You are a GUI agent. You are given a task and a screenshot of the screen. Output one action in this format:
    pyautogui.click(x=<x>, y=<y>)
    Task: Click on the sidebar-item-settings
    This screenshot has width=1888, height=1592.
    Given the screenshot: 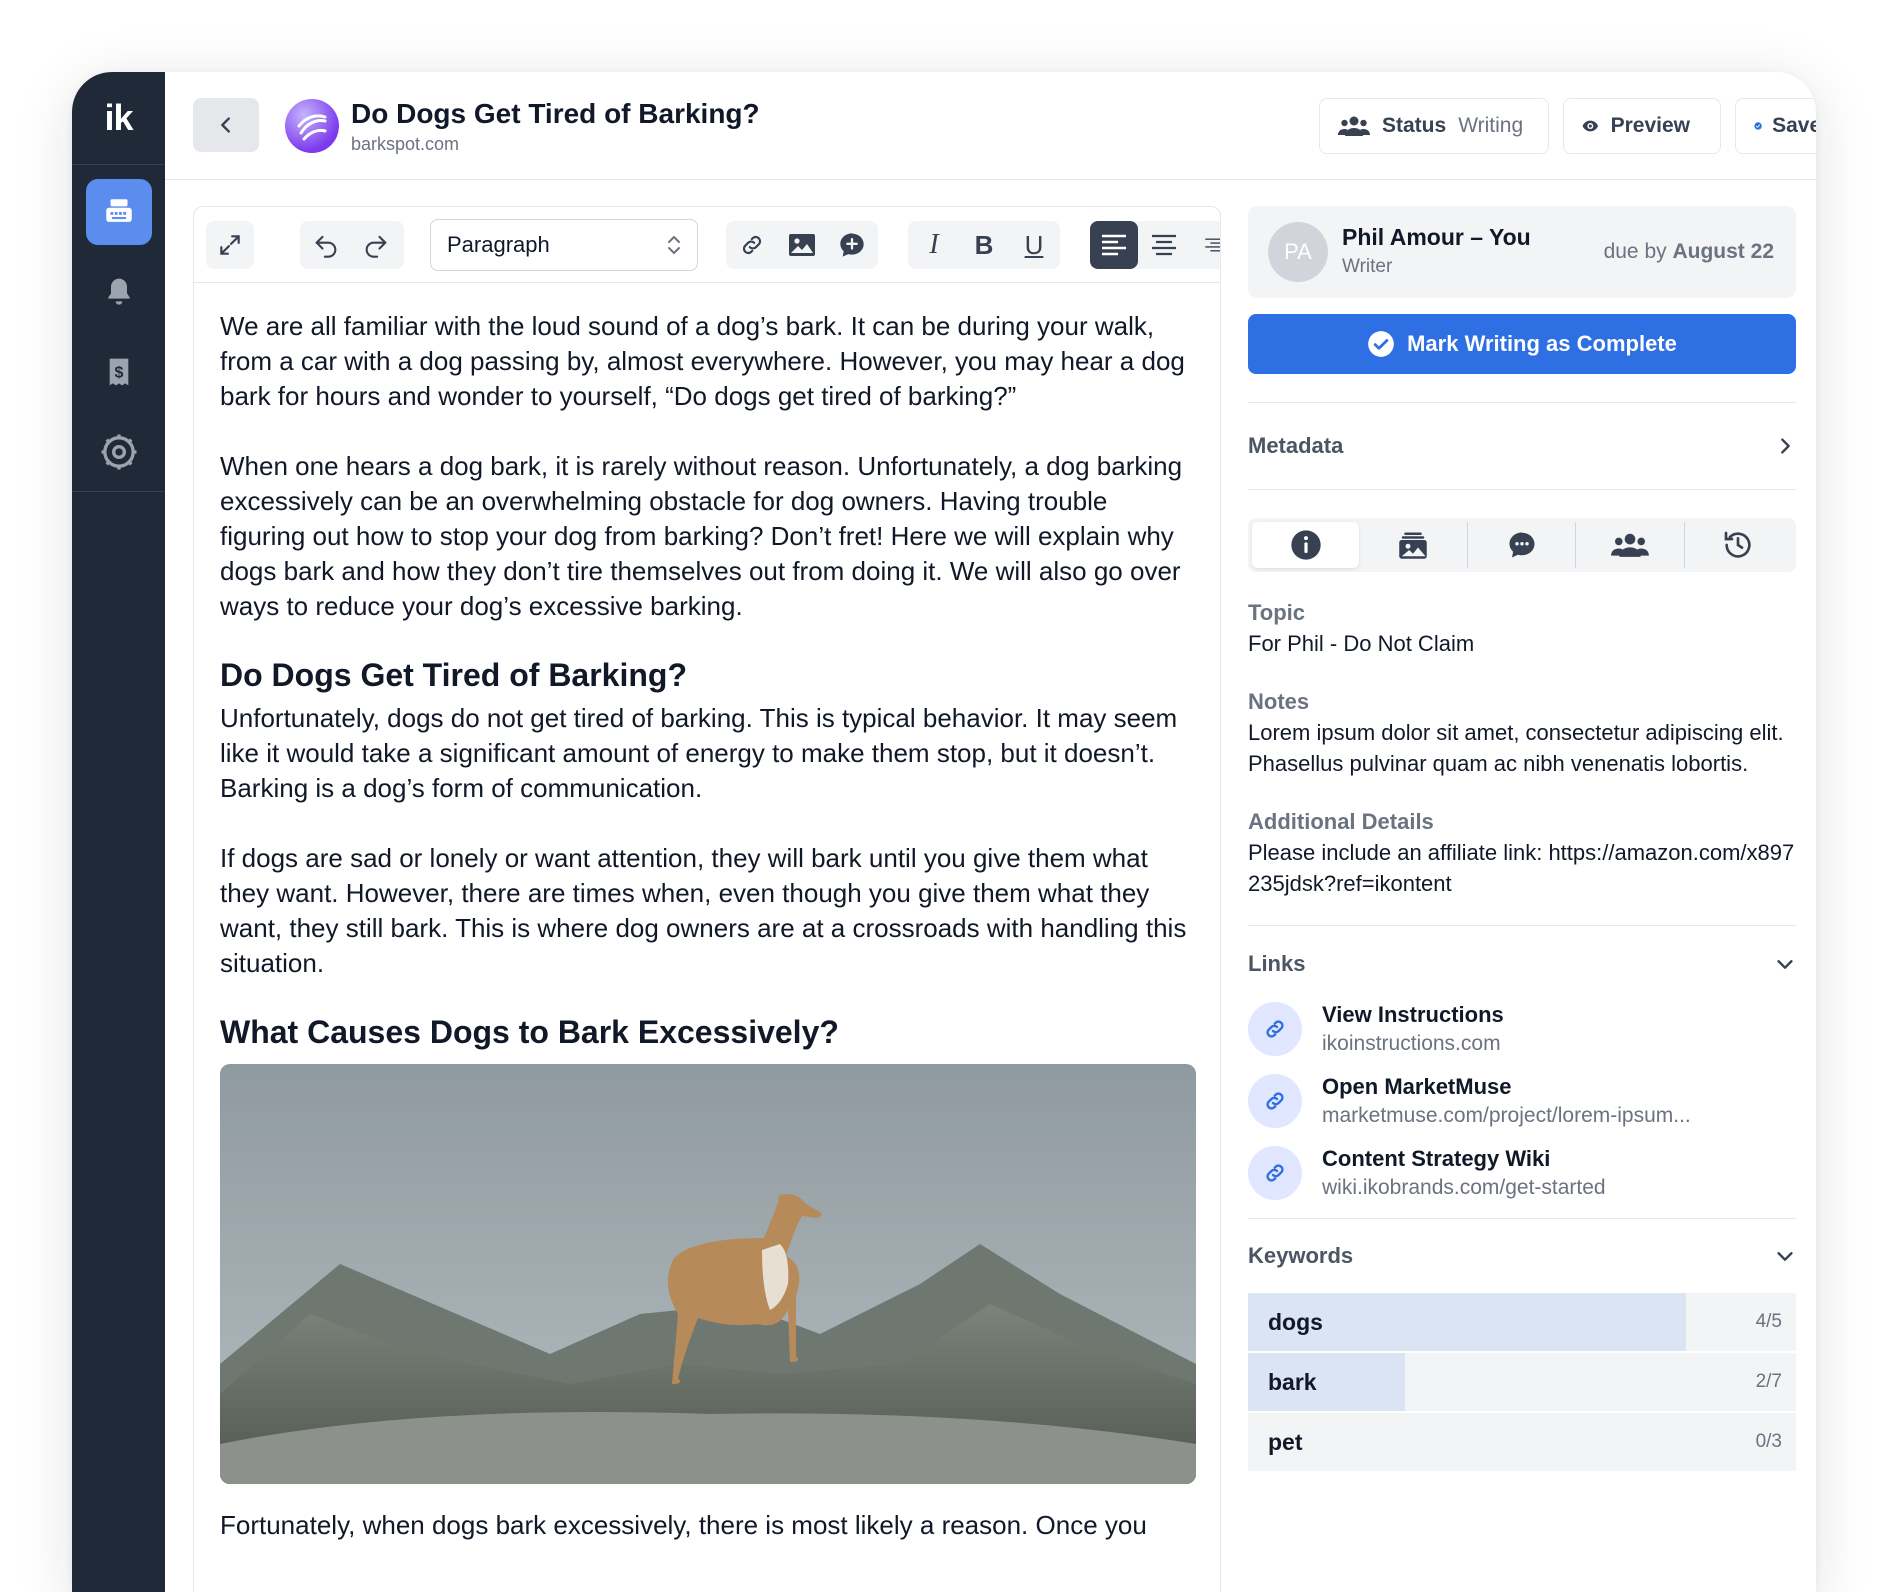 What is the action you would take?
    pyautogui.click(x=119, y=452)
    